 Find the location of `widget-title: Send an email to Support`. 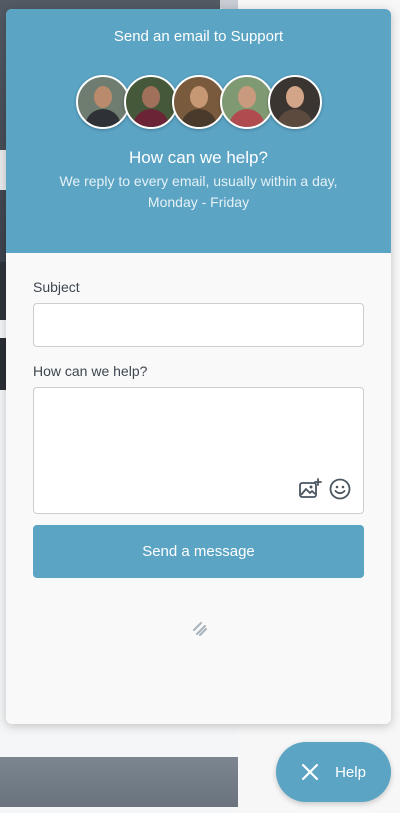

widget-title: Send an email to Support is located at coordinates (198, 36).